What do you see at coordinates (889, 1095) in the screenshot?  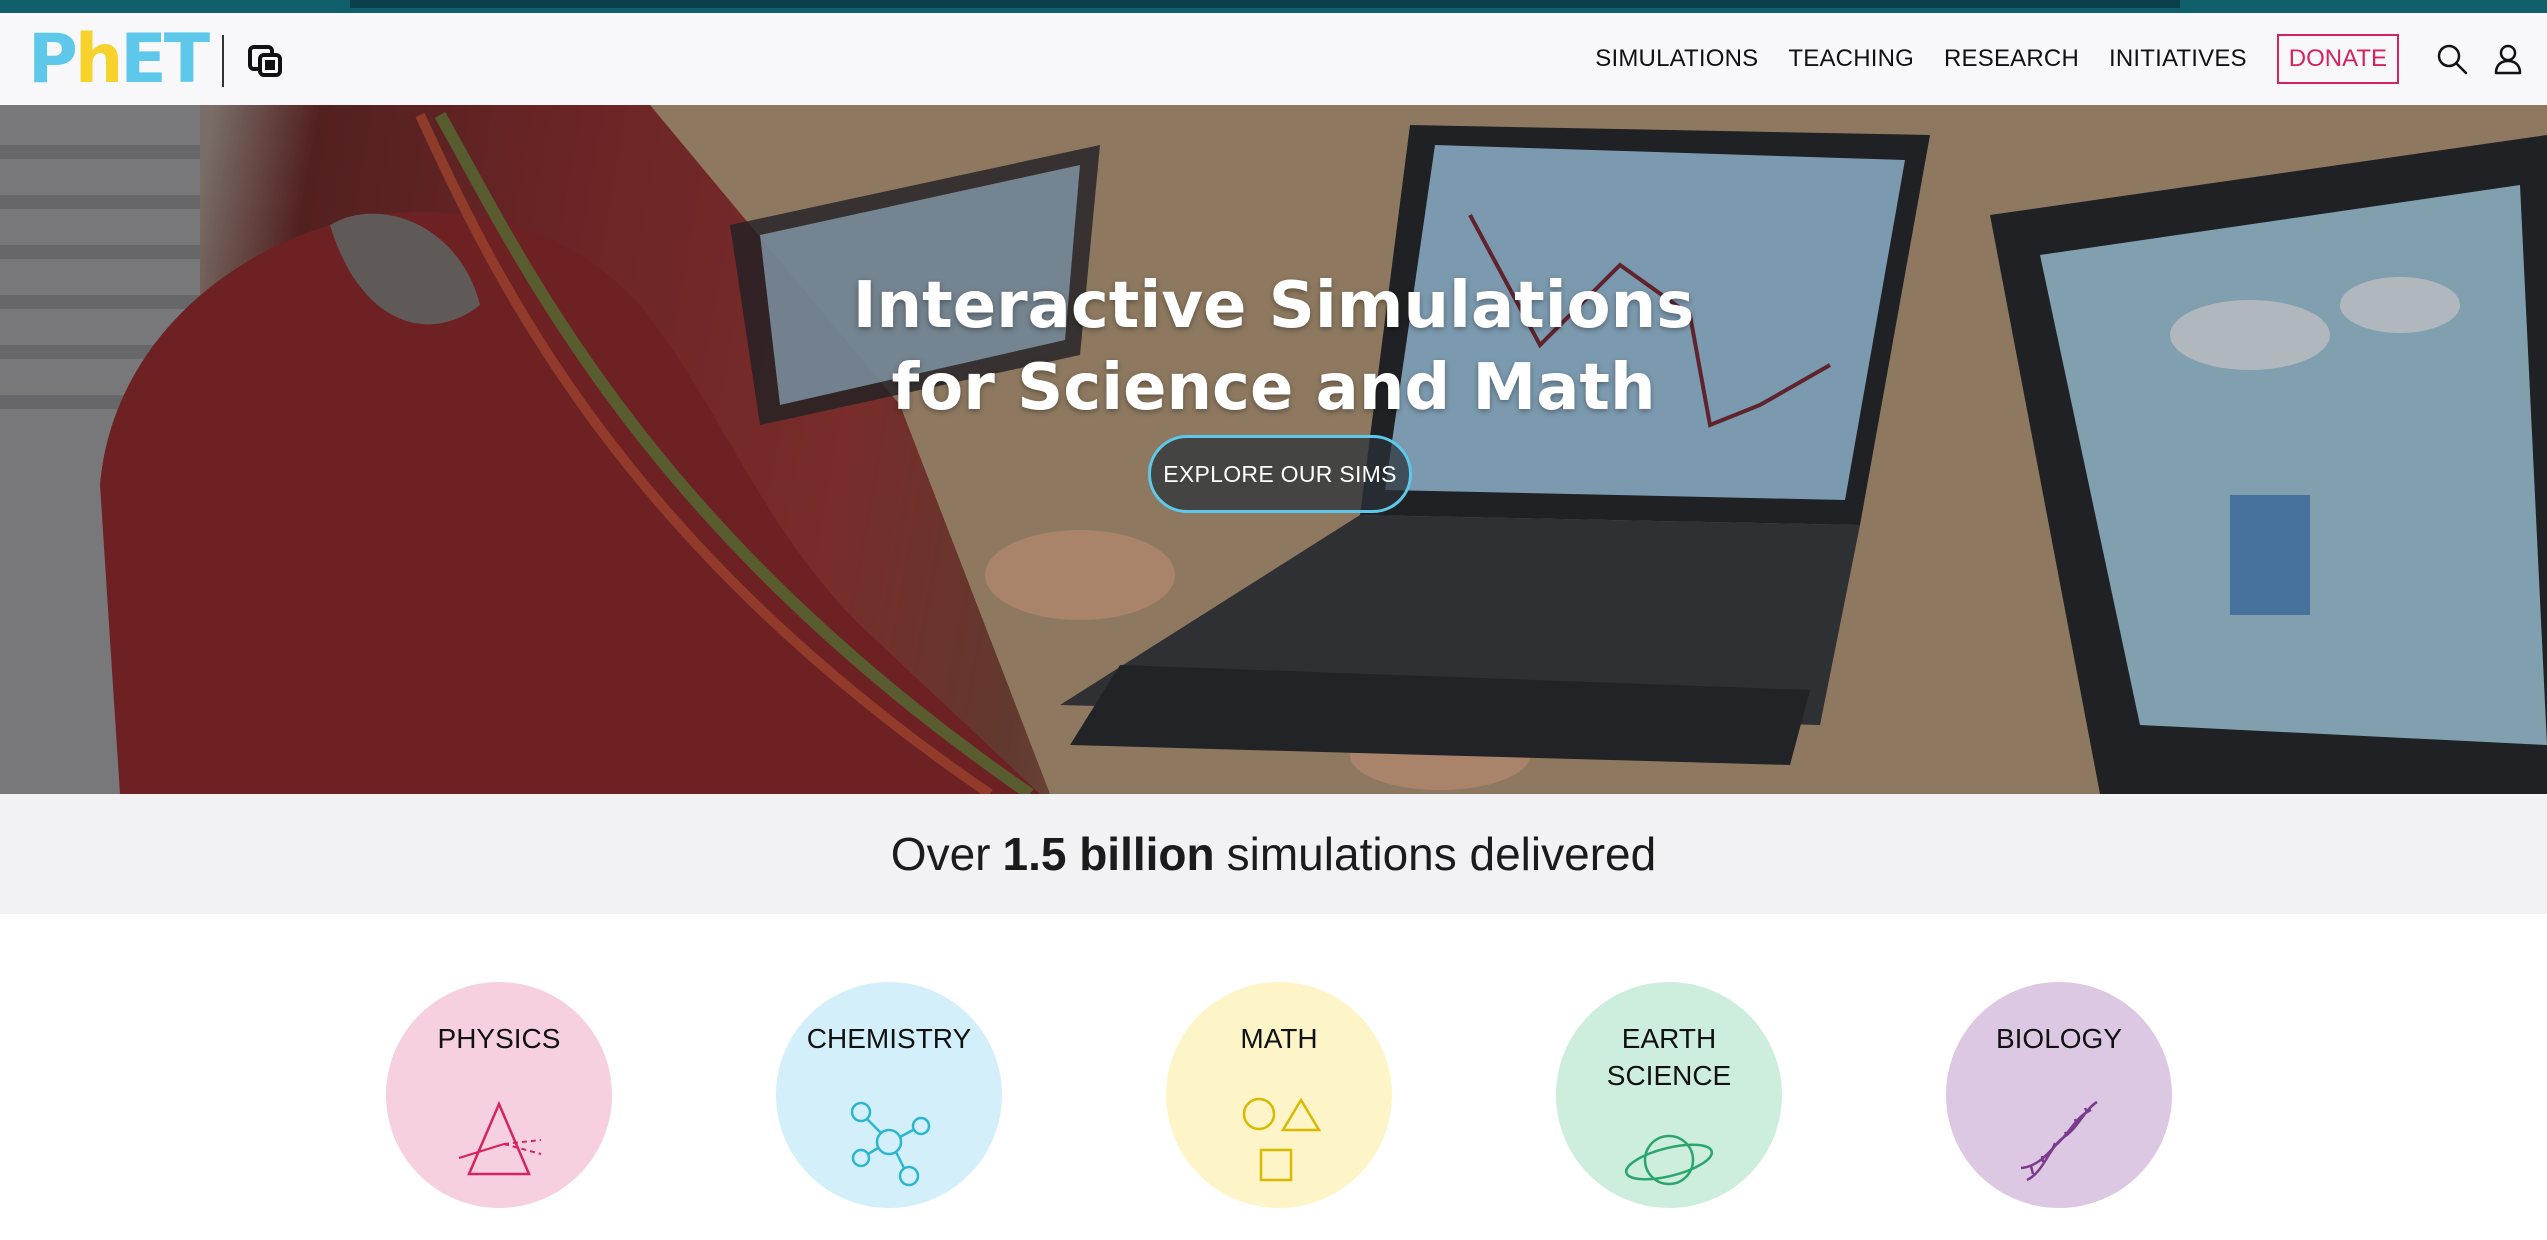 I see `category-chemistry: CHEMISTRY` at bounding box center [889, 1095].